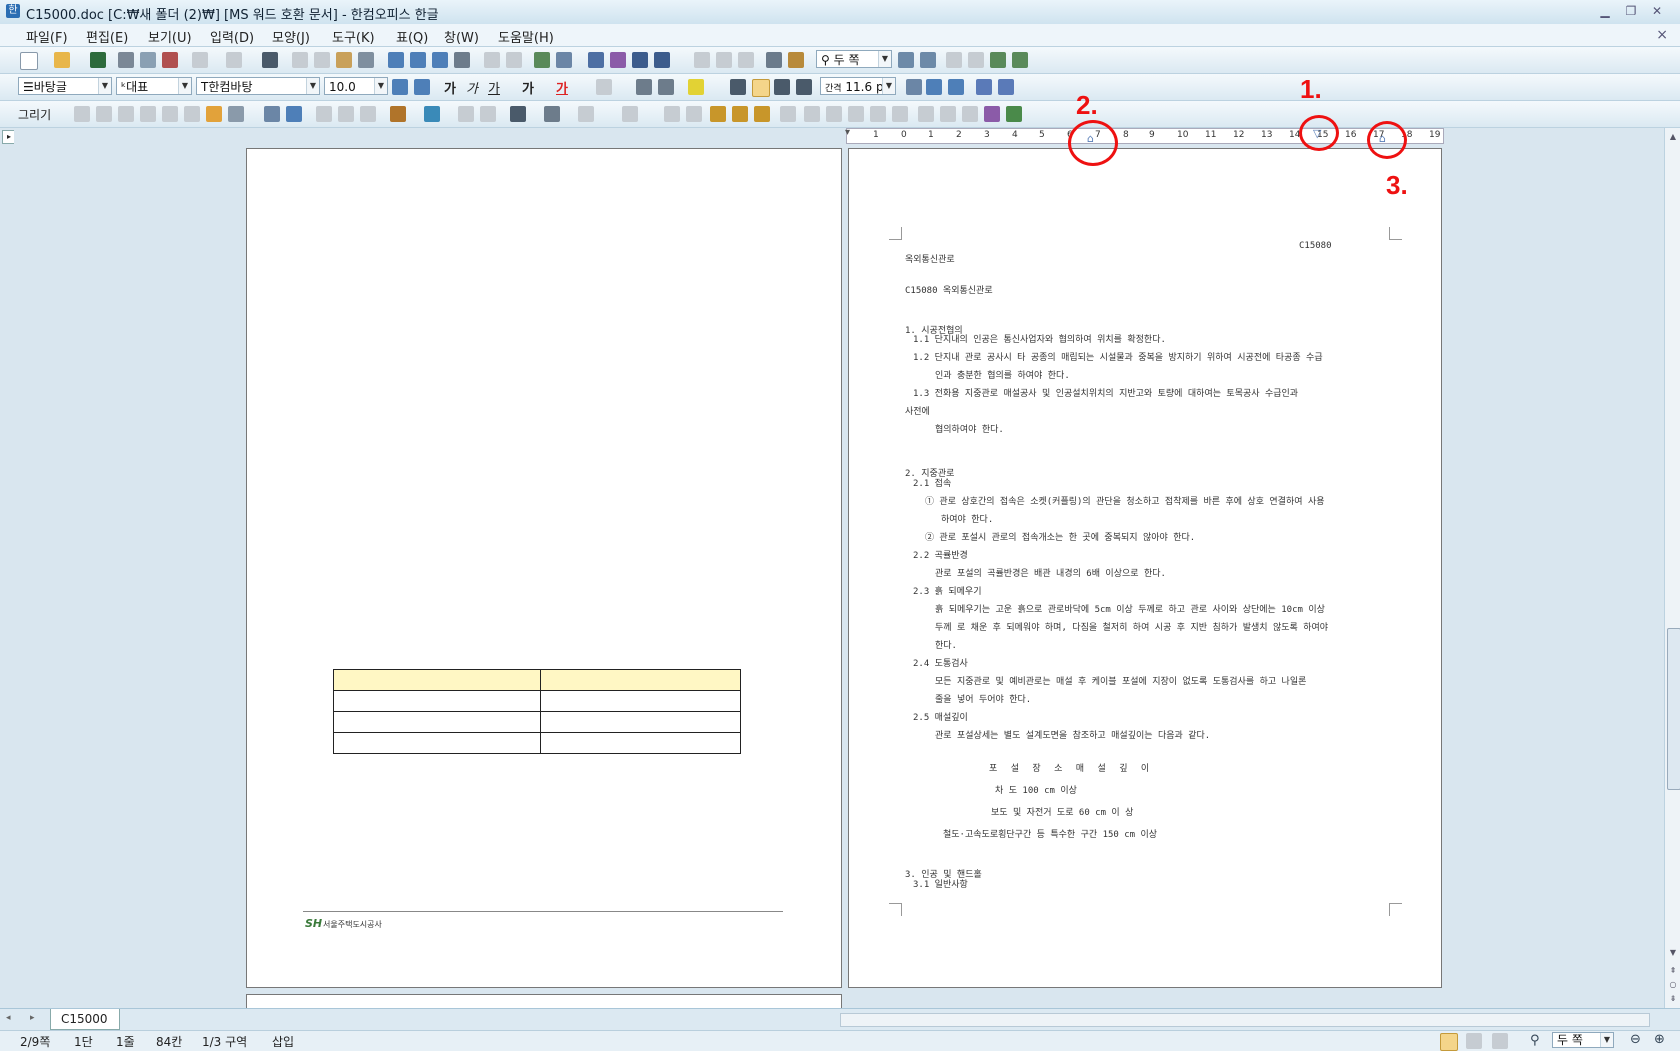 The image size is (1680, 1051). Describe the element at coordinates (13, 11) in the screenshot. I see `hwp-app-icon: 한` at that location.